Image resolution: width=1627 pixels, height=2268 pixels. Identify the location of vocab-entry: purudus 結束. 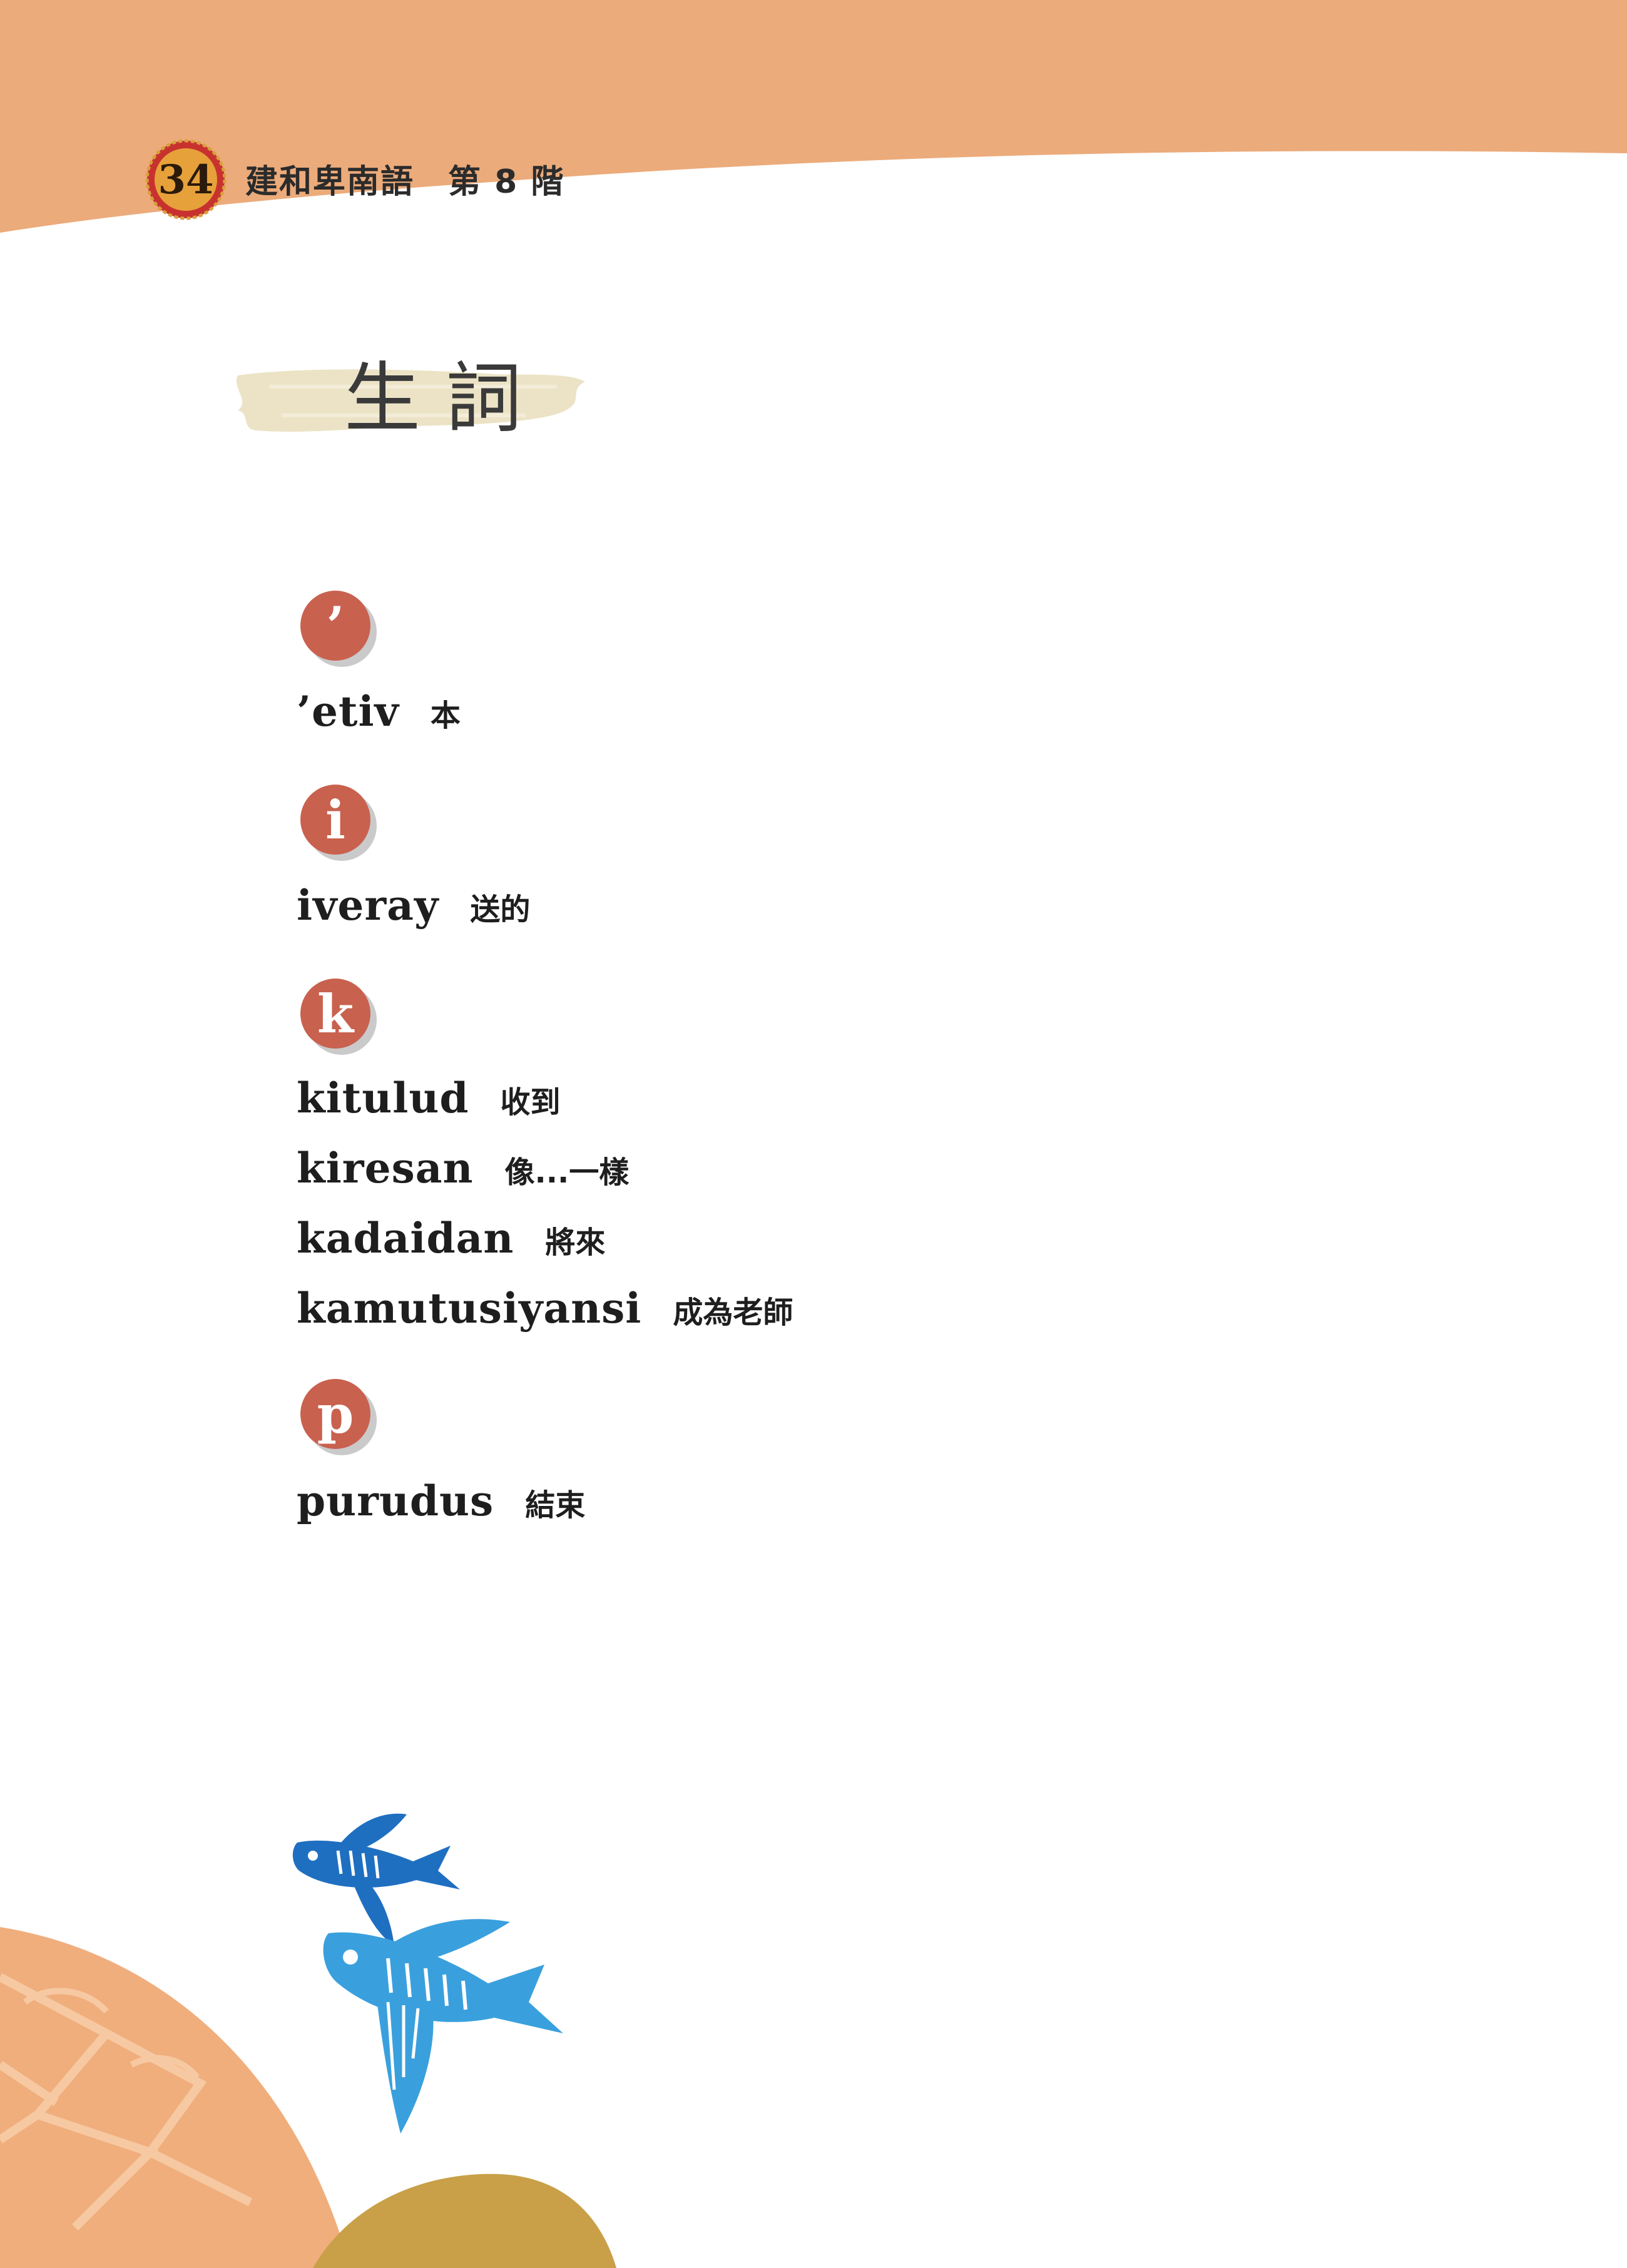
(441, 1501).